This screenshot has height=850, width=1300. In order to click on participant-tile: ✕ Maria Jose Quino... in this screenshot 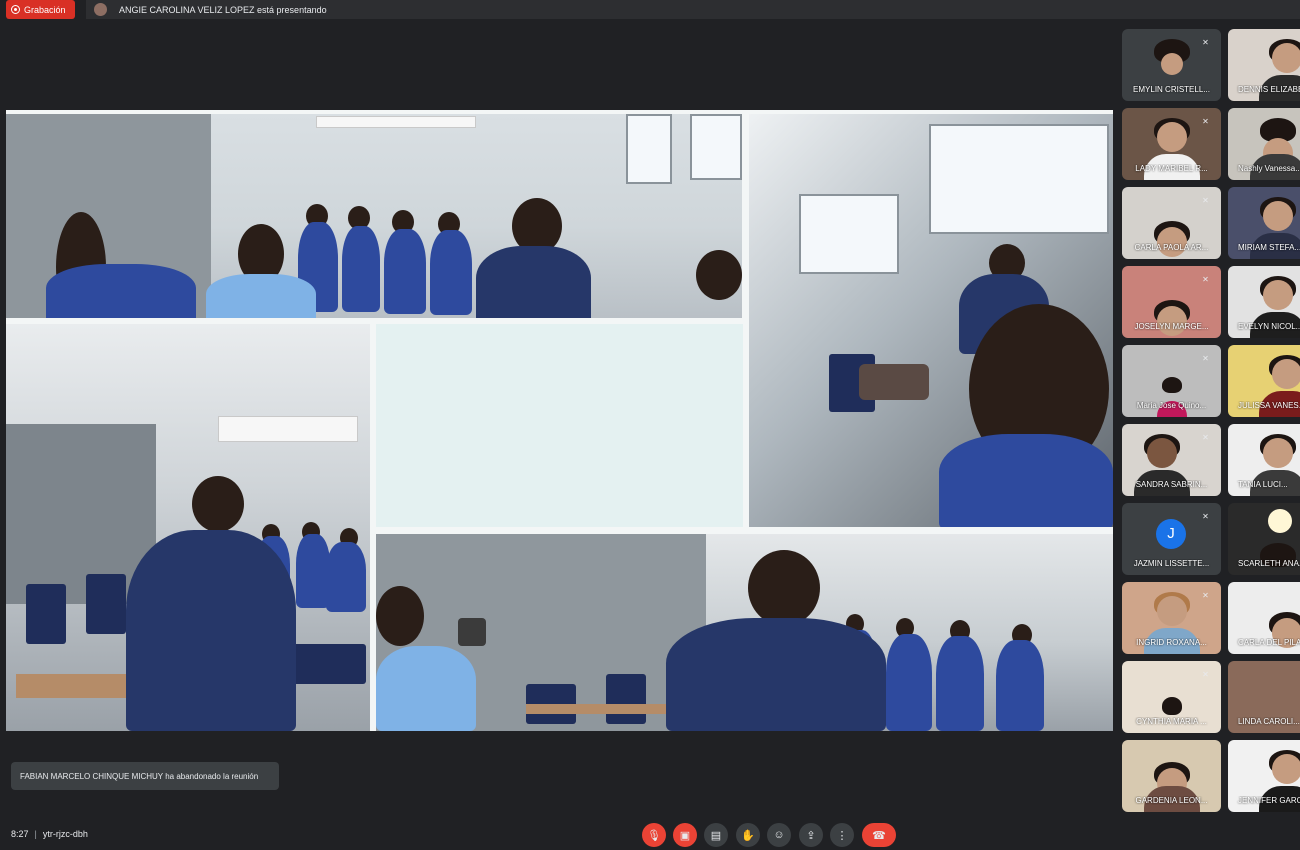, I will do `click(1171, 381)`.